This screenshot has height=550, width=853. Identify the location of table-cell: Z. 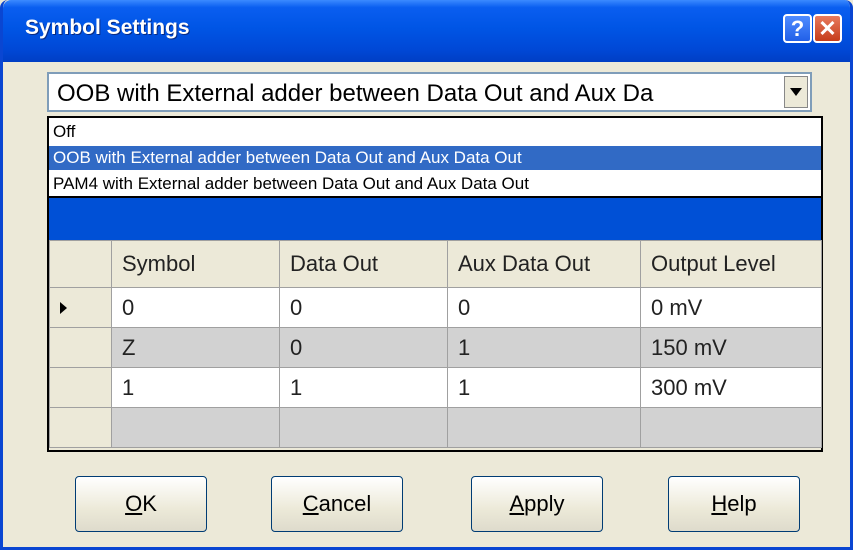
(195, 347).